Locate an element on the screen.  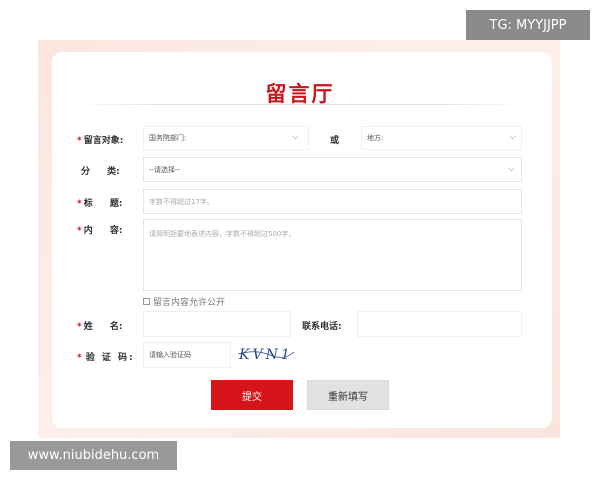
captcha-label: * 验 证 码: is located at coordinates (106, 358).